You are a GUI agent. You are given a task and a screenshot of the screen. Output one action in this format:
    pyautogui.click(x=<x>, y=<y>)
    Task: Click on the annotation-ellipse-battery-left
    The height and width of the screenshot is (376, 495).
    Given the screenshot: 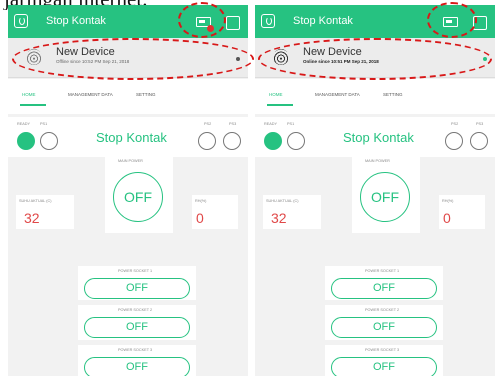 What is the action you would take?
    pyautogui.click(x=202, y=20)
    